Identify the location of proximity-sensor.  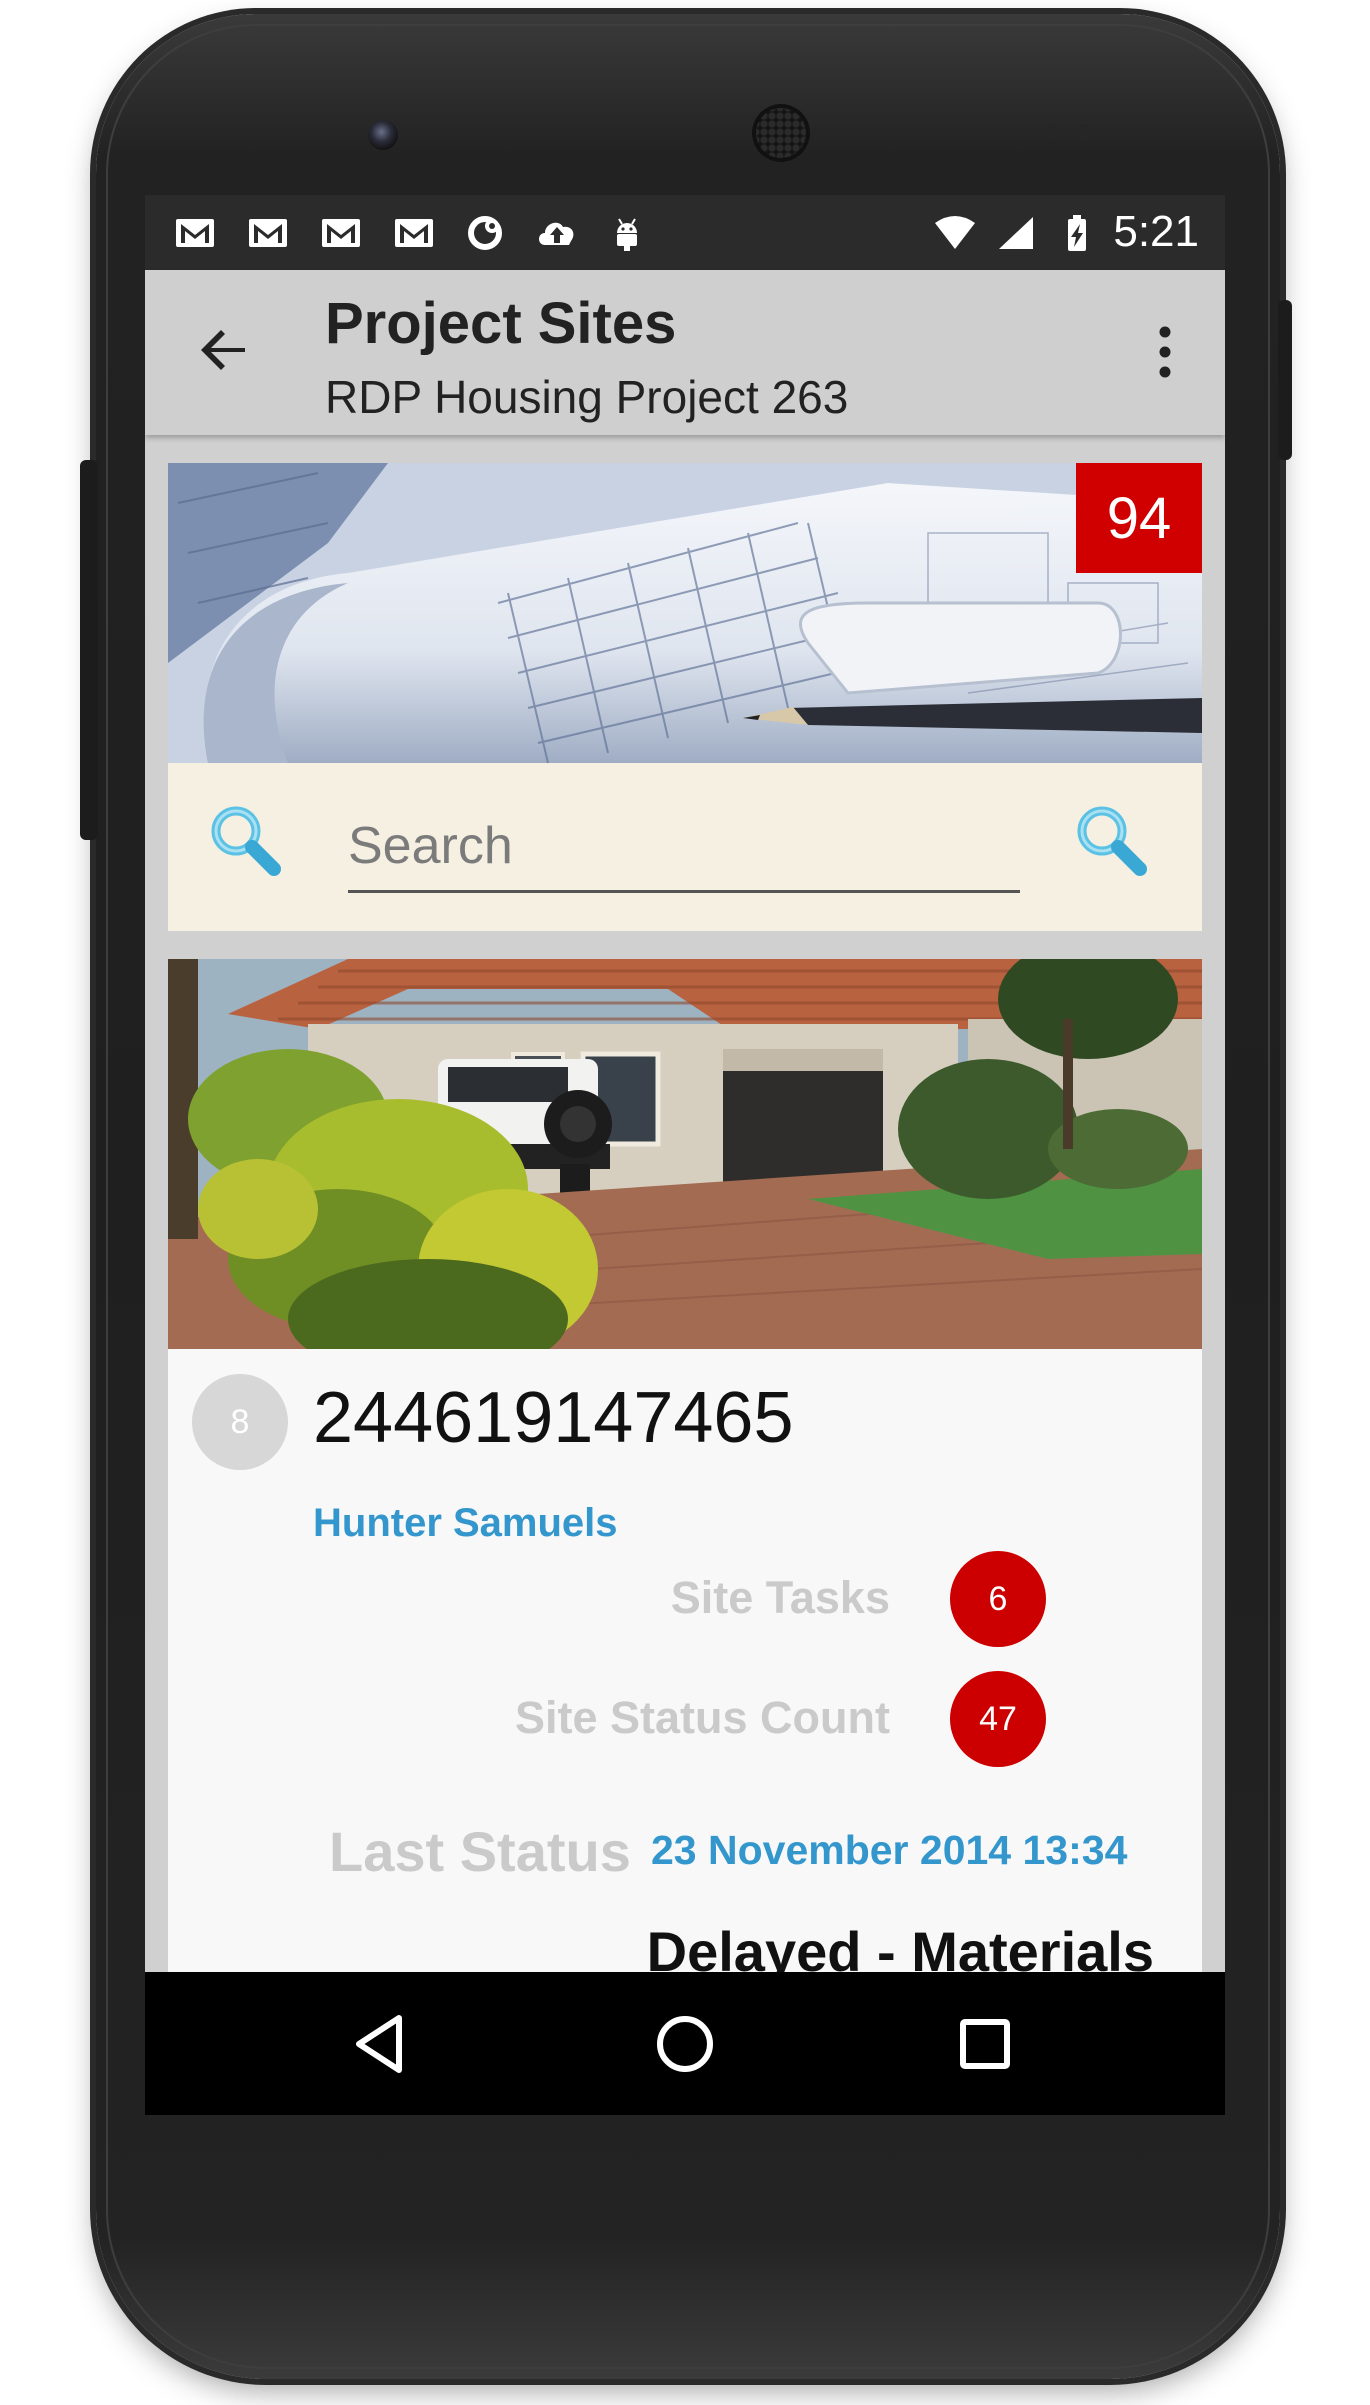
(1054, 132).